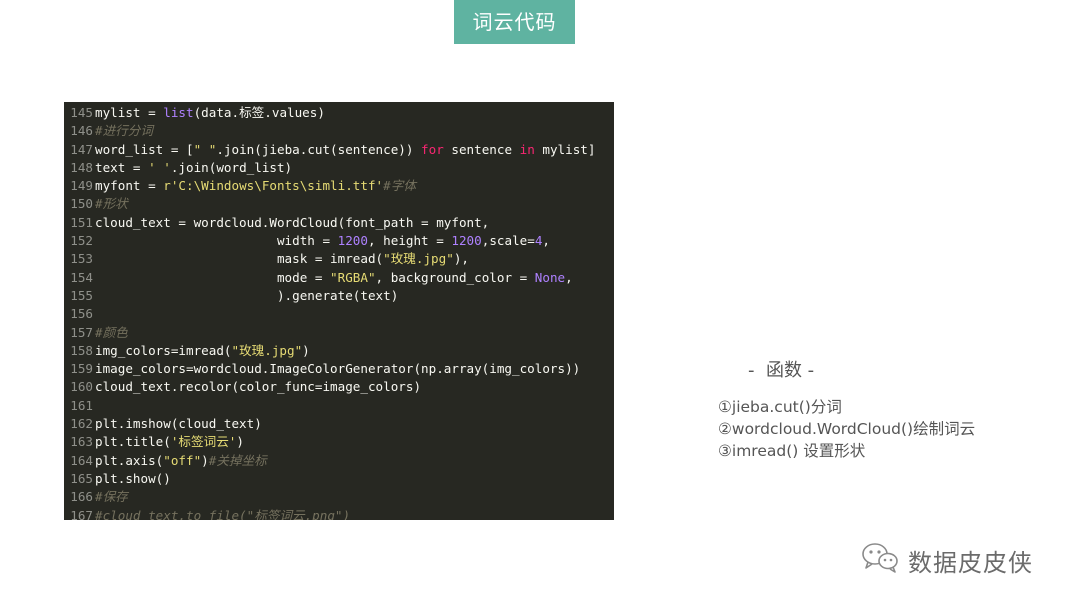  Describe the element at coordinates (339, 351) in the screenshot. I see `code-line: 158 img_colors=imread("玫瑰.jpg")` at that location.